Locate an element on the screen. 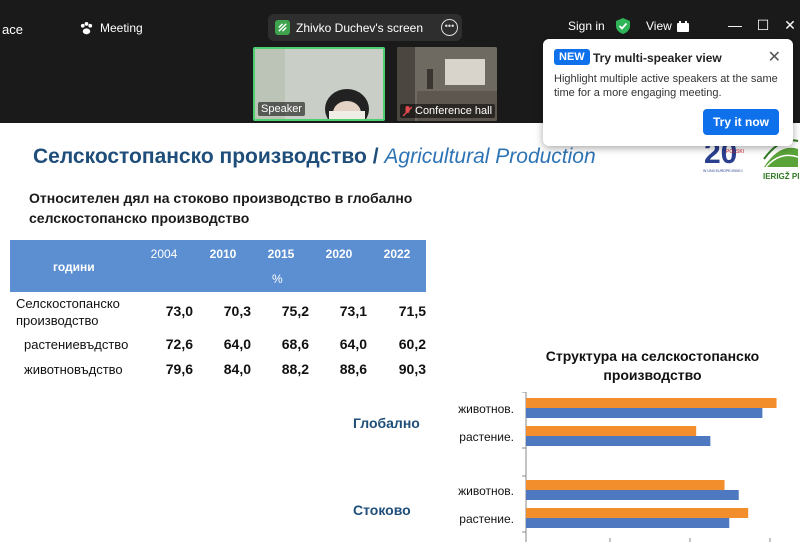 The image size is (800, 542). table-row-header: години is located at coordinates (74, 267).